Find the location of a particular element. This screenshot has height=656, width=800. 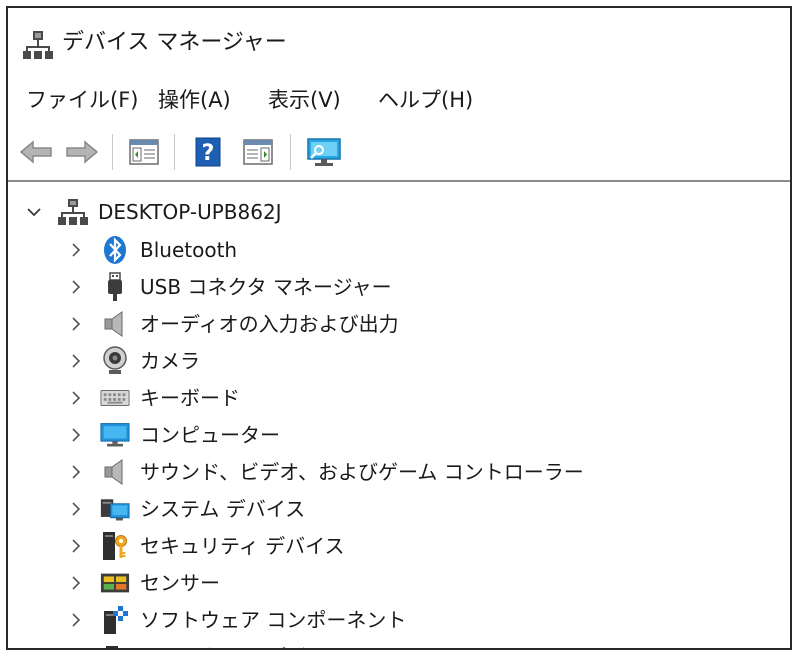

tree-item: セキュリティ デバイス is located at coordinates (205, 546).